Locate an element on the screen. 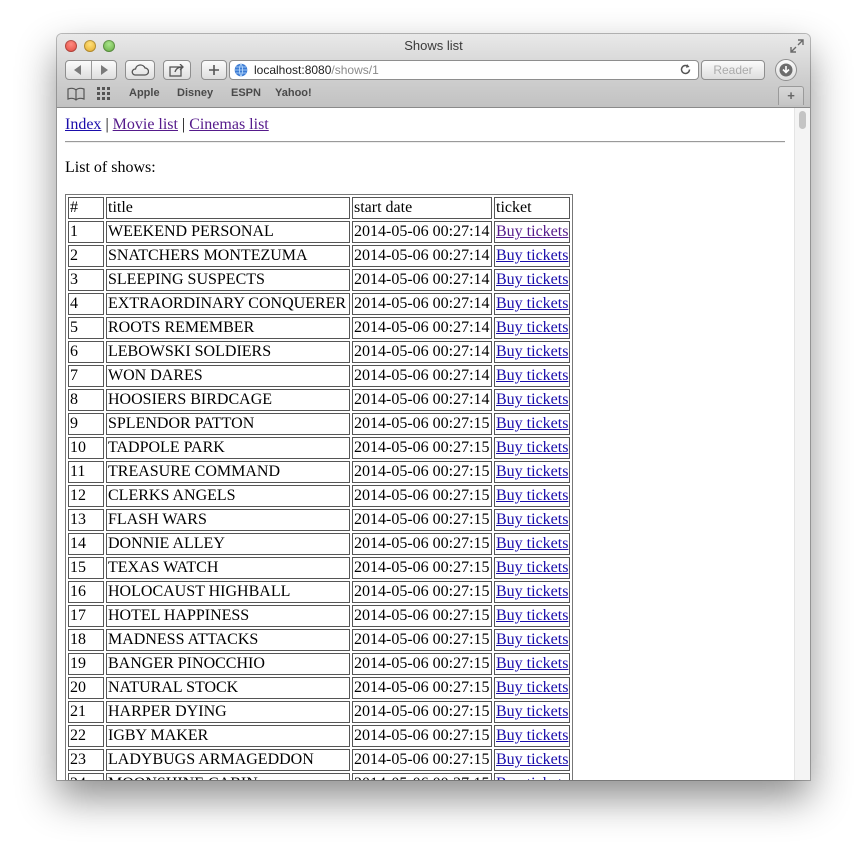 The height and width of the screenshot is (859, 867). download-icon is located at coordinates (786, 70).